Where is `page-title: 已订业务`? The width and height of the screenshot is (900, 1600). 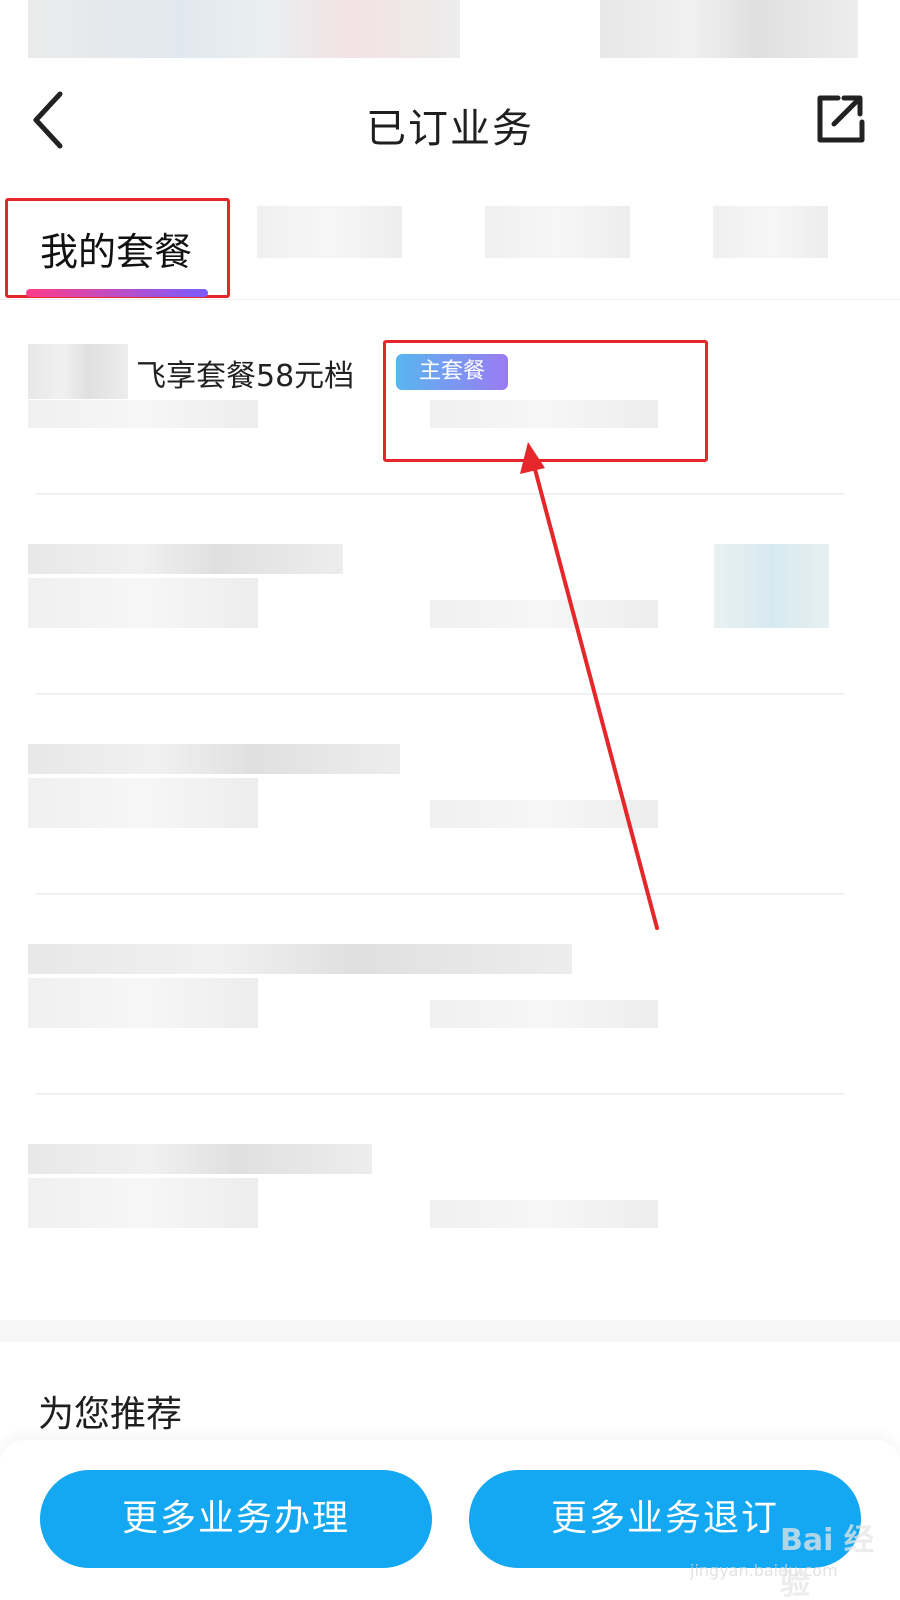
page-title: 已订业务 is located at coordinates (450, 129).